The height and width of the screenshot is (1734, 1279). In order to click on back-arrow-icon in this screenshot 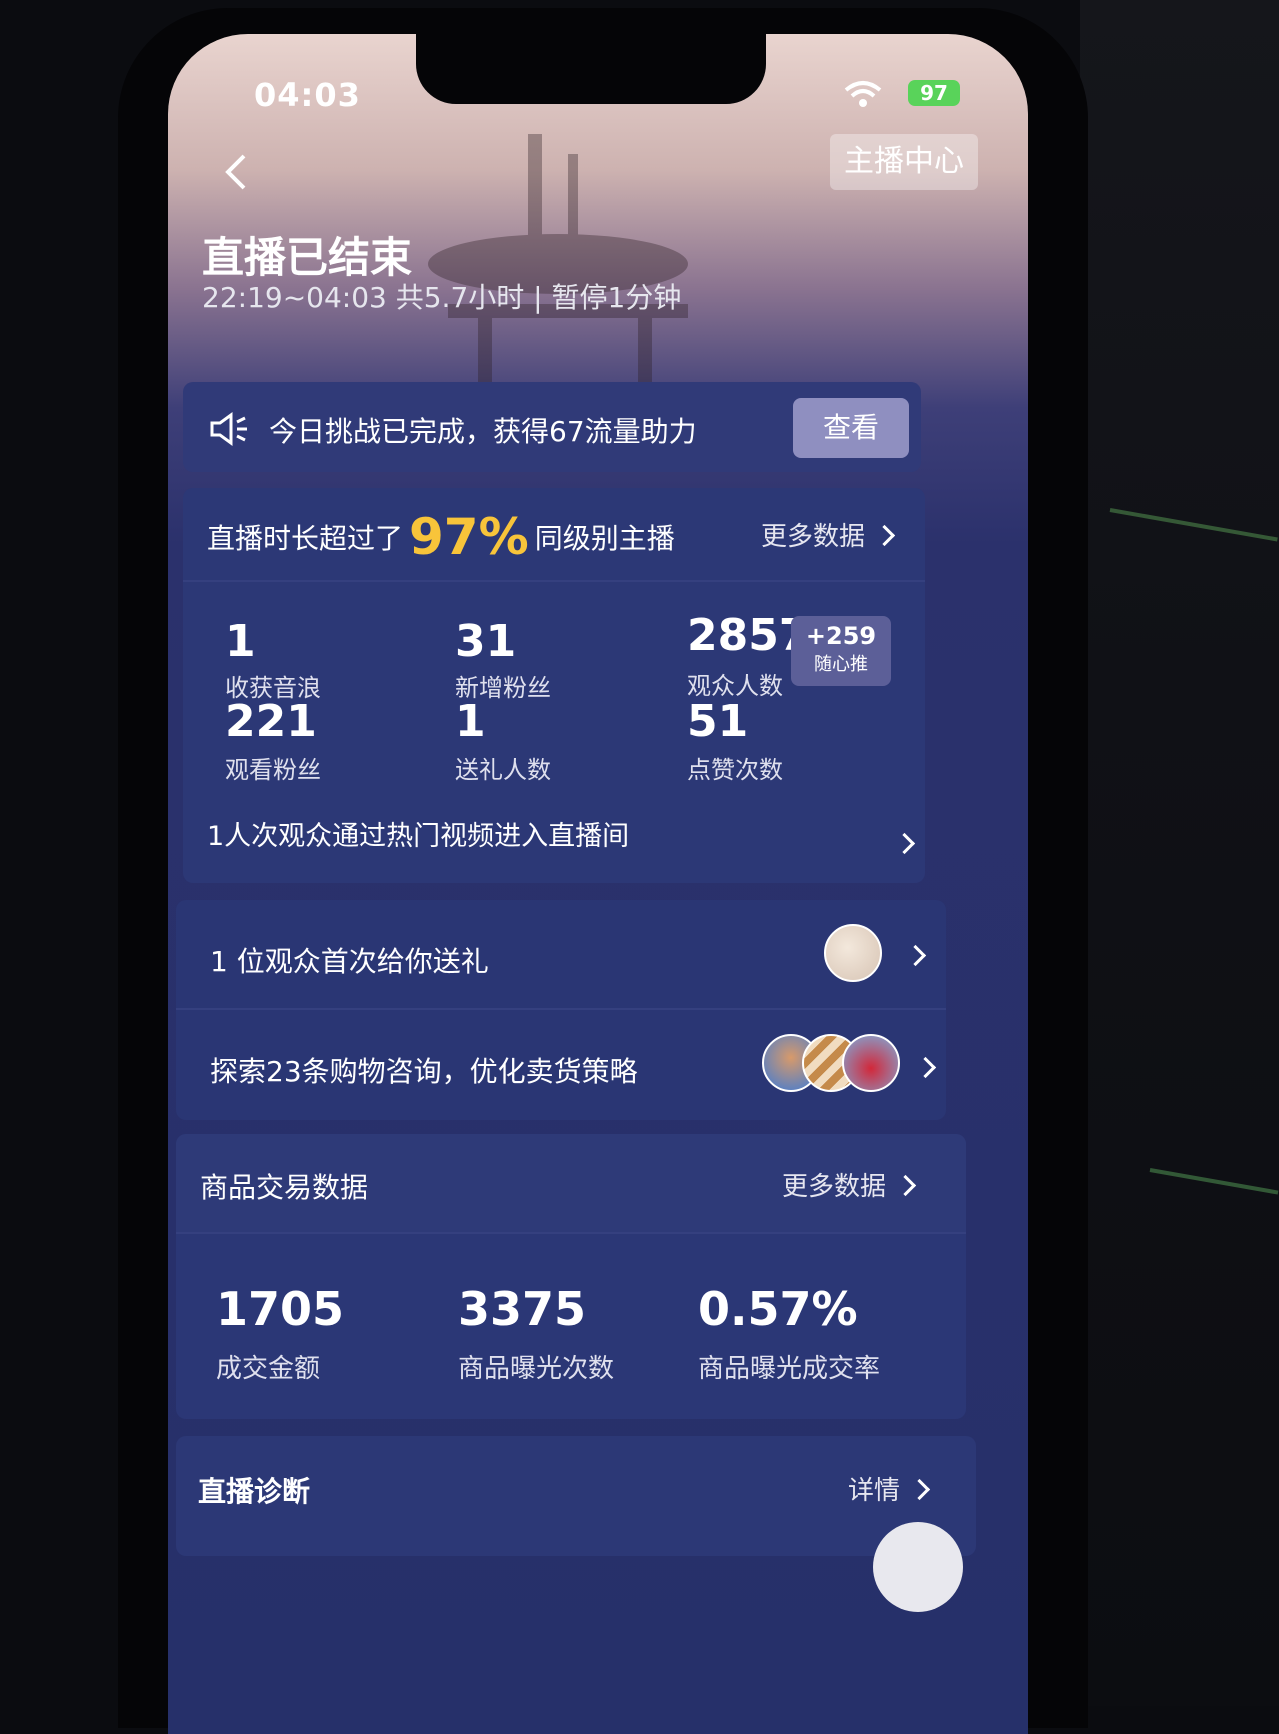, I will do `click(238, 172)`.